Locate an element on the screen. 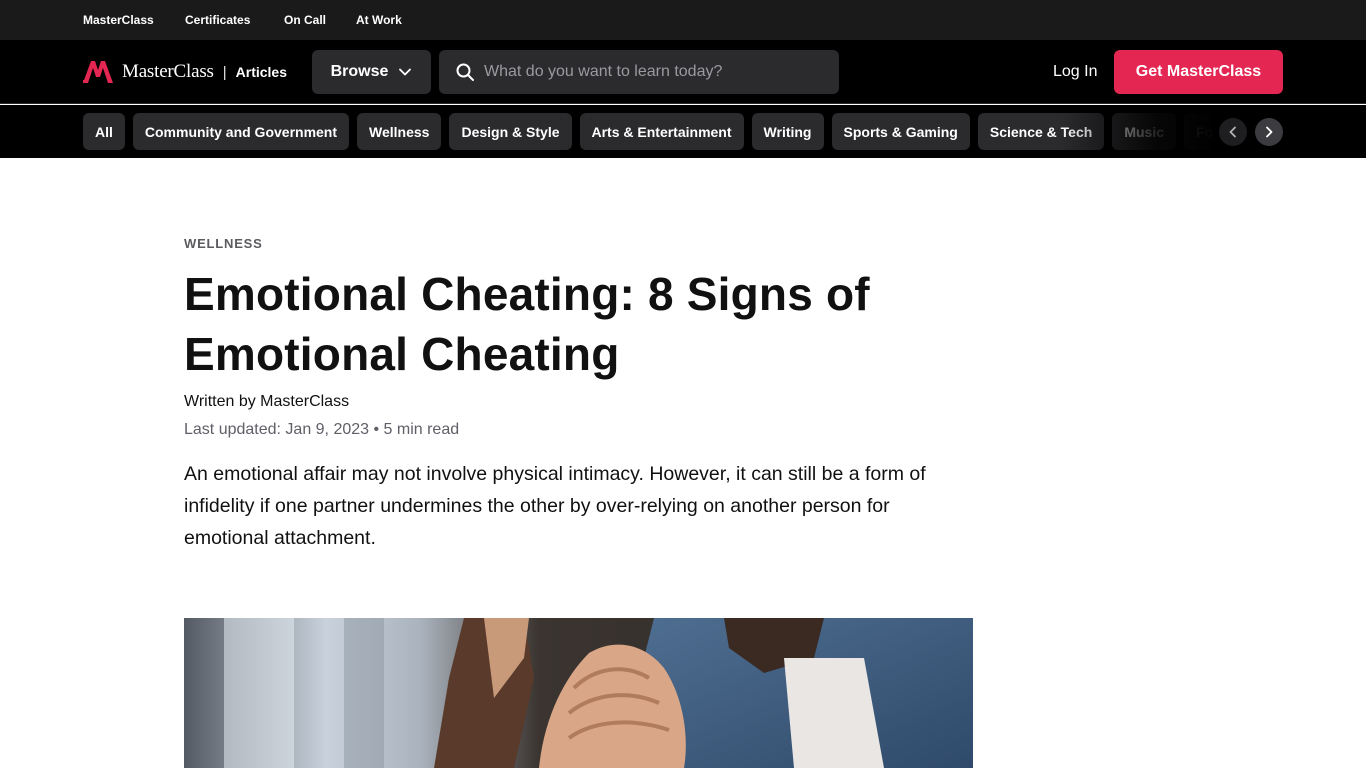 The height and width of the screenshot is (768, 1366). article-hero-image is located at coordinates (578, 693).